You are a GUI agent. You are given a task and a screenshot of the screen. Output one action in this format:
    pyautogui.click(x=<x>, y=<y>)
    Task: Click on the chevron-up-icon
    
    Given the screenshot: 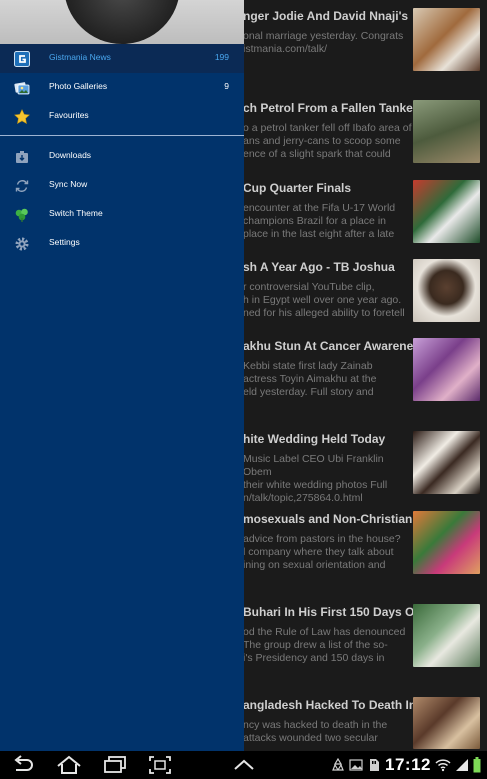 What is the action you would take?
    pyautogui.click(x=244, y=765)
    